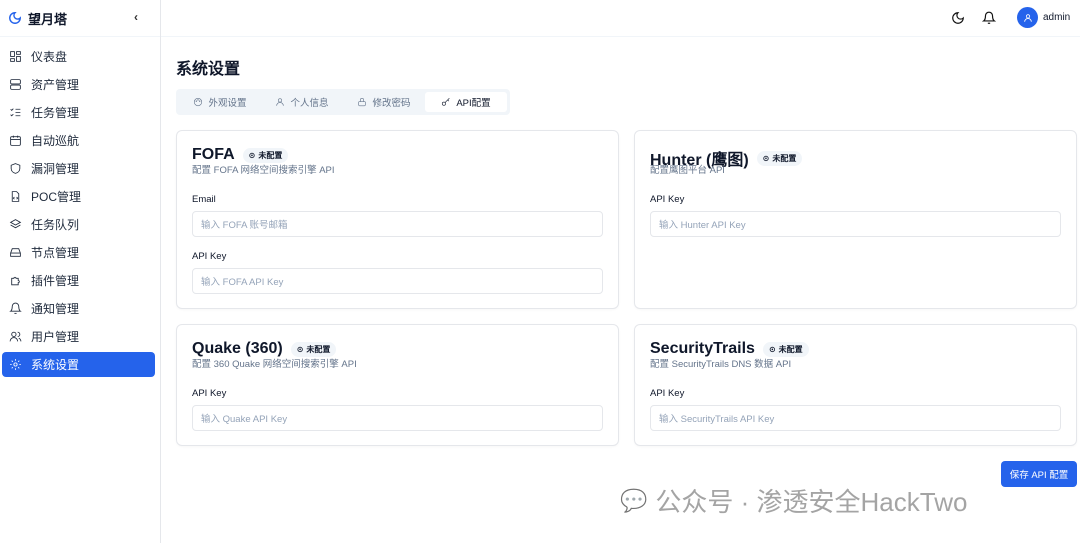  I want to click on tab-api-config: API配置, so click(466, 102).